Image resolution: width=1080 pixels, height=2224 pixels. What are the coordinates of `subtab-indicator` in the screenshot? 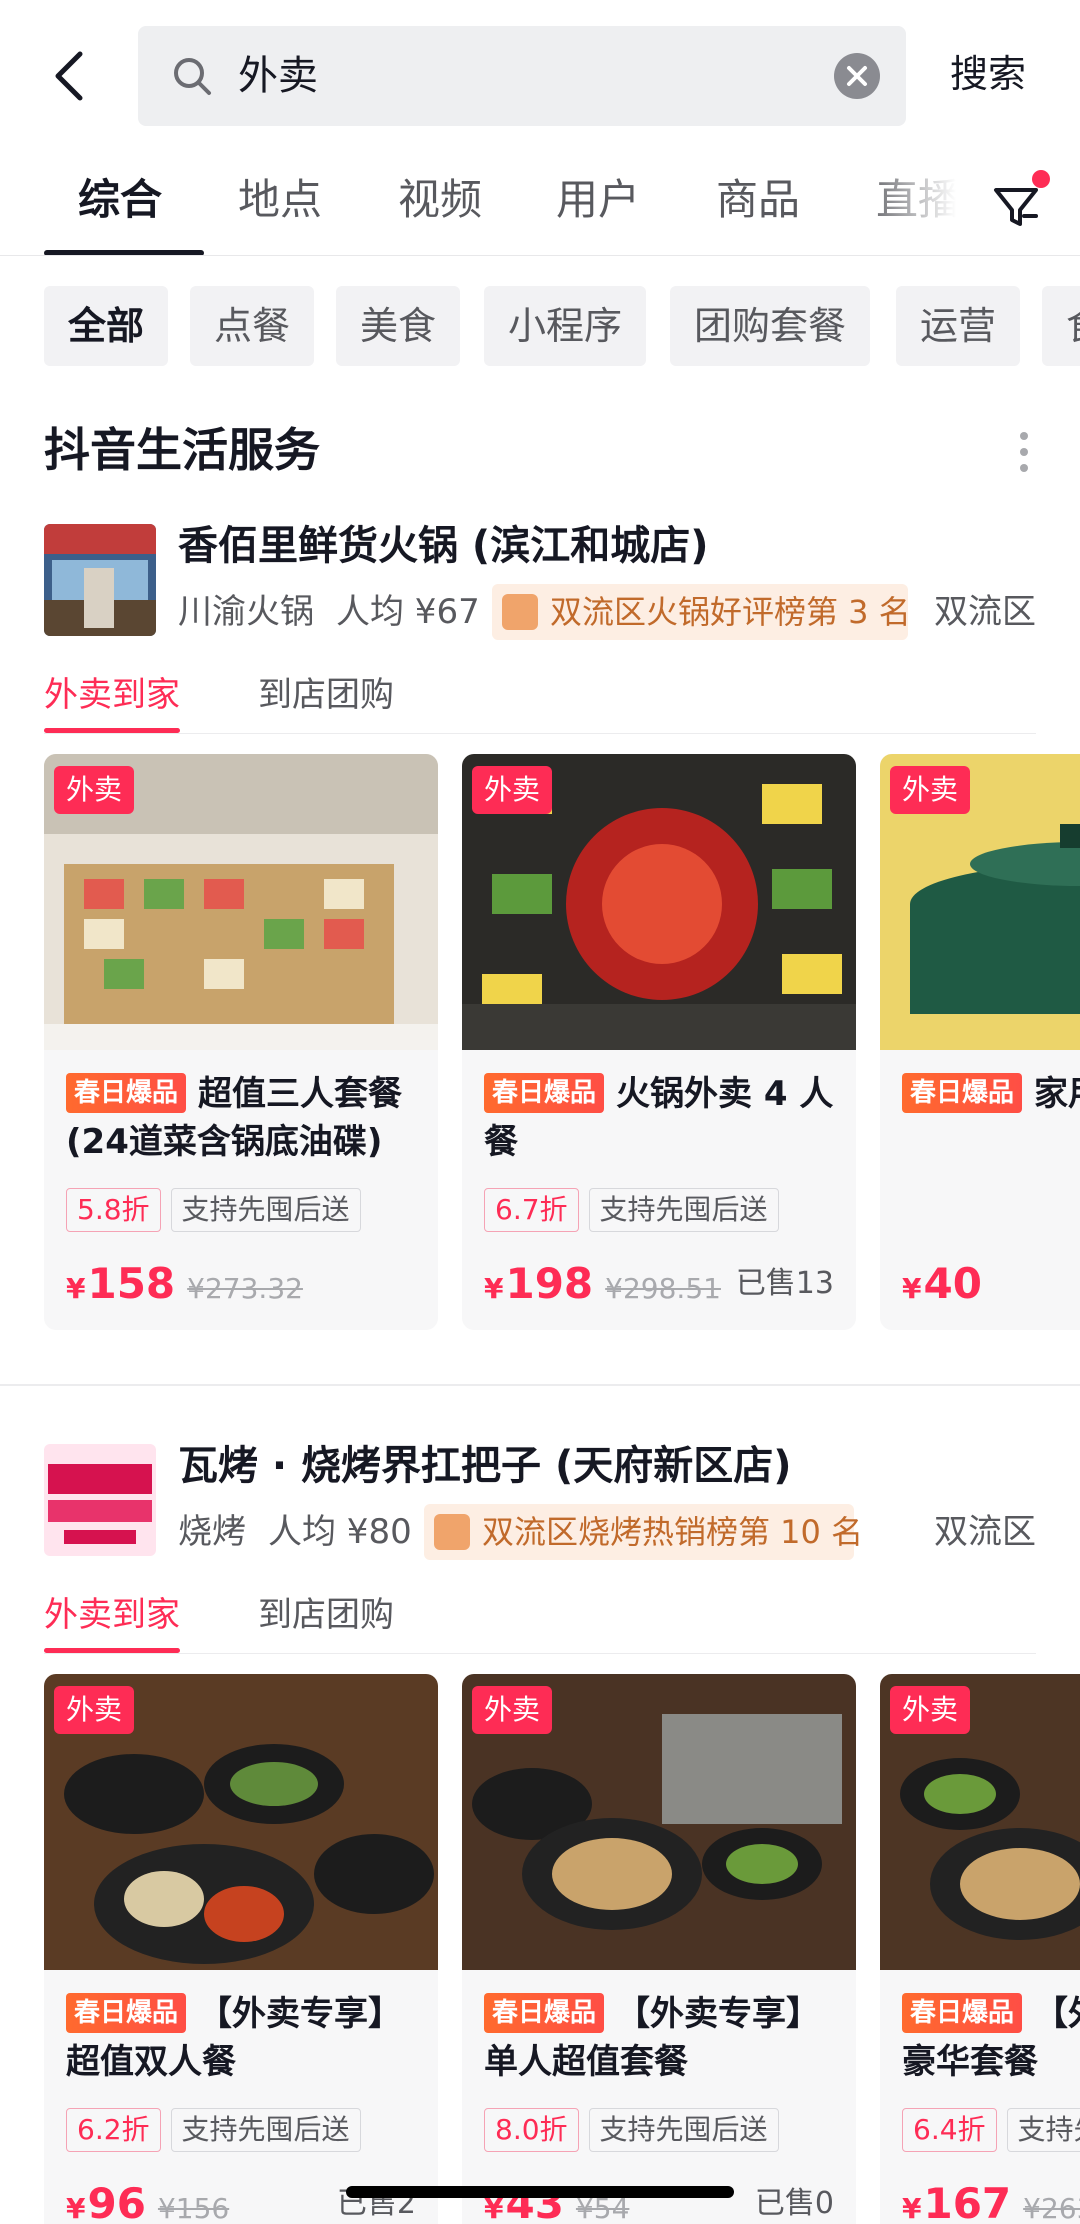 It's located at (112, 730).